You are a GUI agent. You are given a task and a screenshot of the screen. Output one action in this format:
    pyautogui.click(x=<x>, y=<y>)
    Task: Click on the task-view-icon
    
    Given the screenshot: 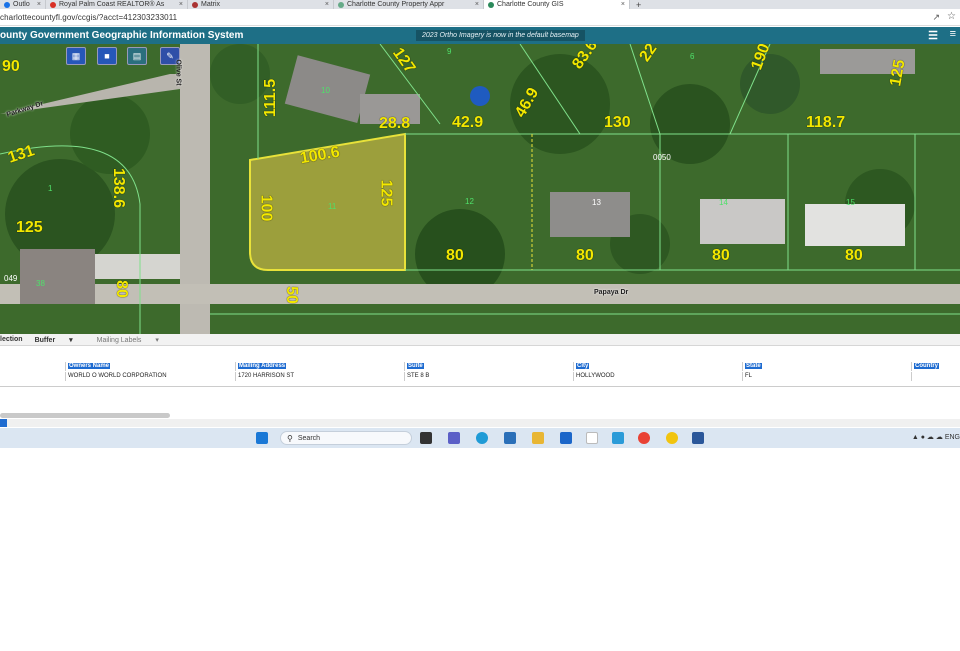 What is the action you would take?
    pyautogui.click(x=426, y=438)
    